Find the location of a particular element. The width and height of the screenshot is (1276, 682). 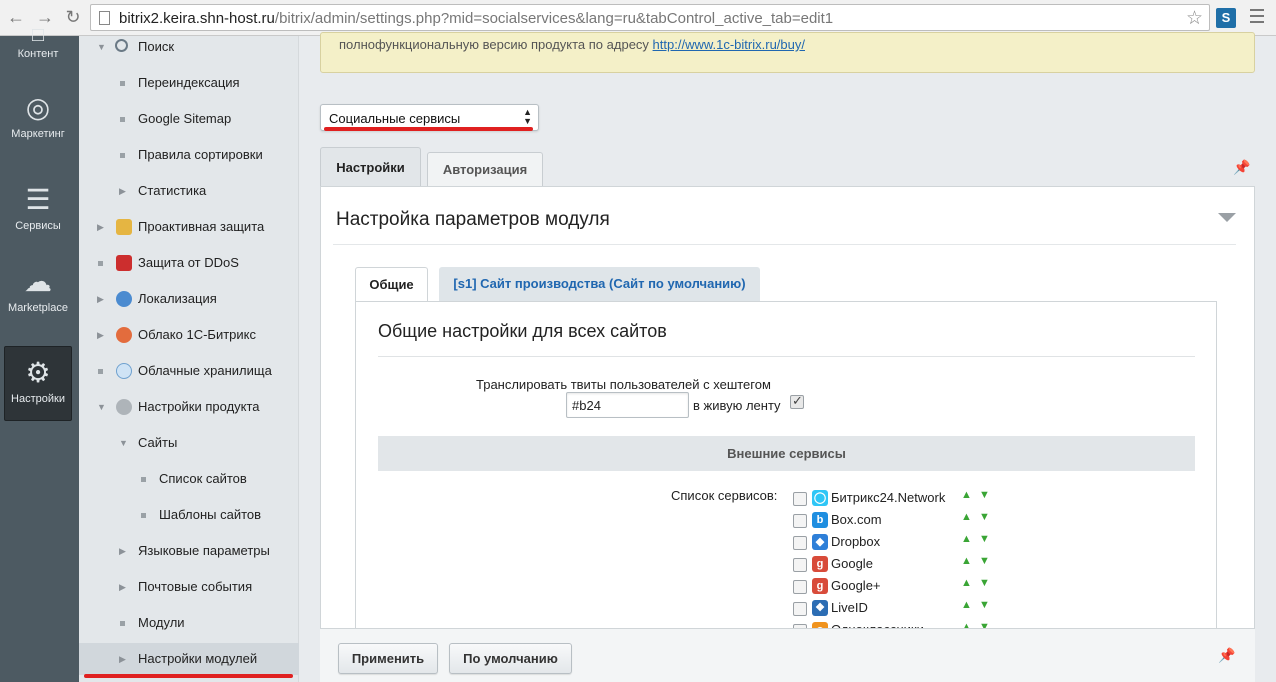

tree-item-google-sitemap: Google Sitemap is located at coordinates (189, 119).